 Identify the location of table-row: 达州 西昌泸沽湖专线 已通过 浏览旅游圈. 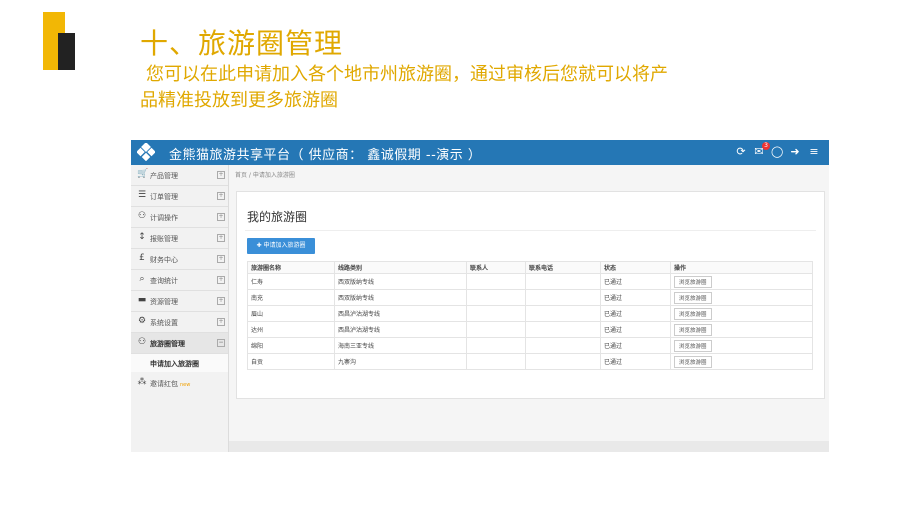
(530, 329).